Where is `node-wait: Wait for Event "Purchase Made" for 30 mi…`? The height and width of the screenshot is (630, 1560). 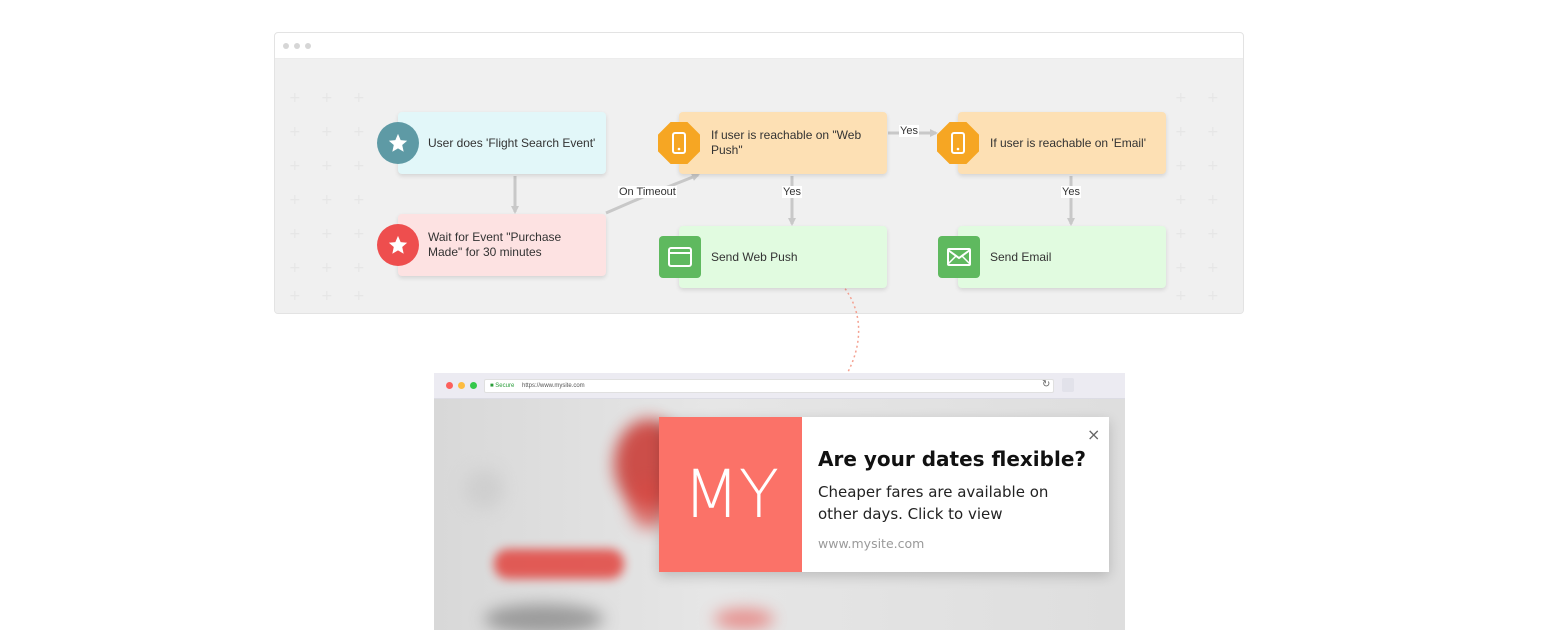 node-wait: Wait for Event "Purchase Made" for 30 mi… is located at coordinates (502, 245).